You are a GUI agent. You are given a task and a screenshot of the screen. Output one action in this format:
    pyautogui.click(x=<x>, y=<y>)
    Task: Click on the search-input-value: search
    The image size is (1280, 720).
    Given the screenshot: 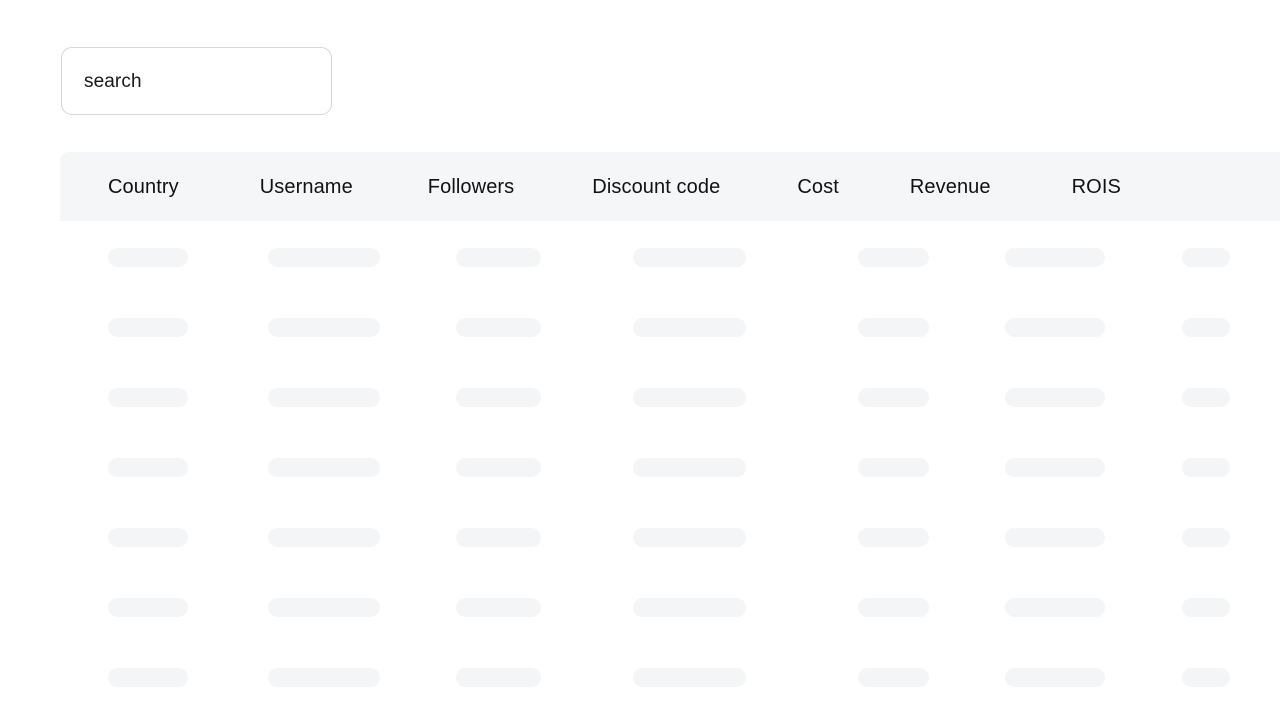 What is the action you would take?
    pyautogui.click(x=113, y=81)
    